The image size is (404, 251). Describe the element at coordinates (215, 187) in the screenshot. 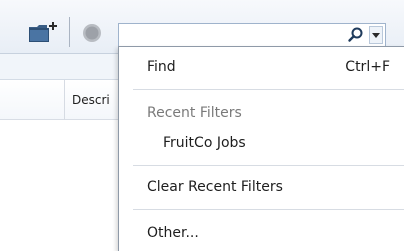

I see `menu-item-clear-label: Clear Recent Filters` at that location.